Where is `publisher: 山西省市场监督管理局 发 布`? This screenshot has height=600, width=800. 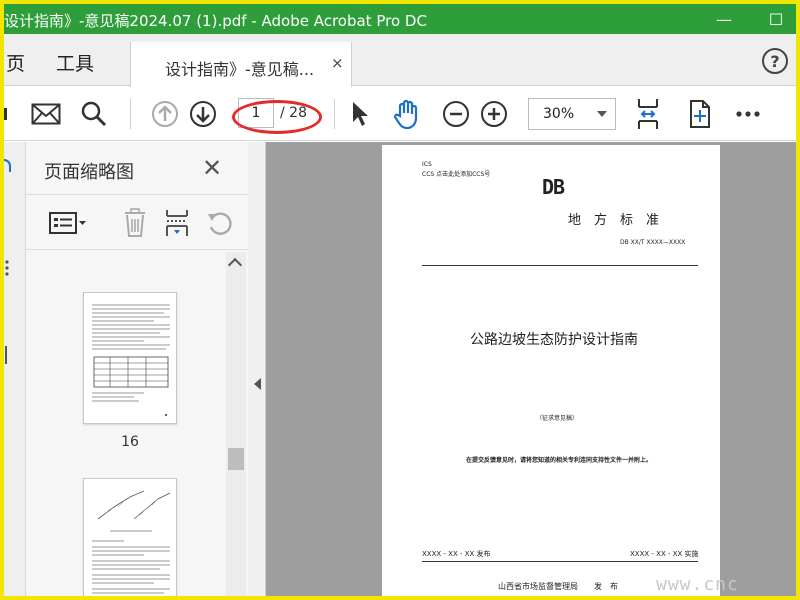 publisher: 山西省市场监督管理局 发 布 is located at coordinates (558, 586).